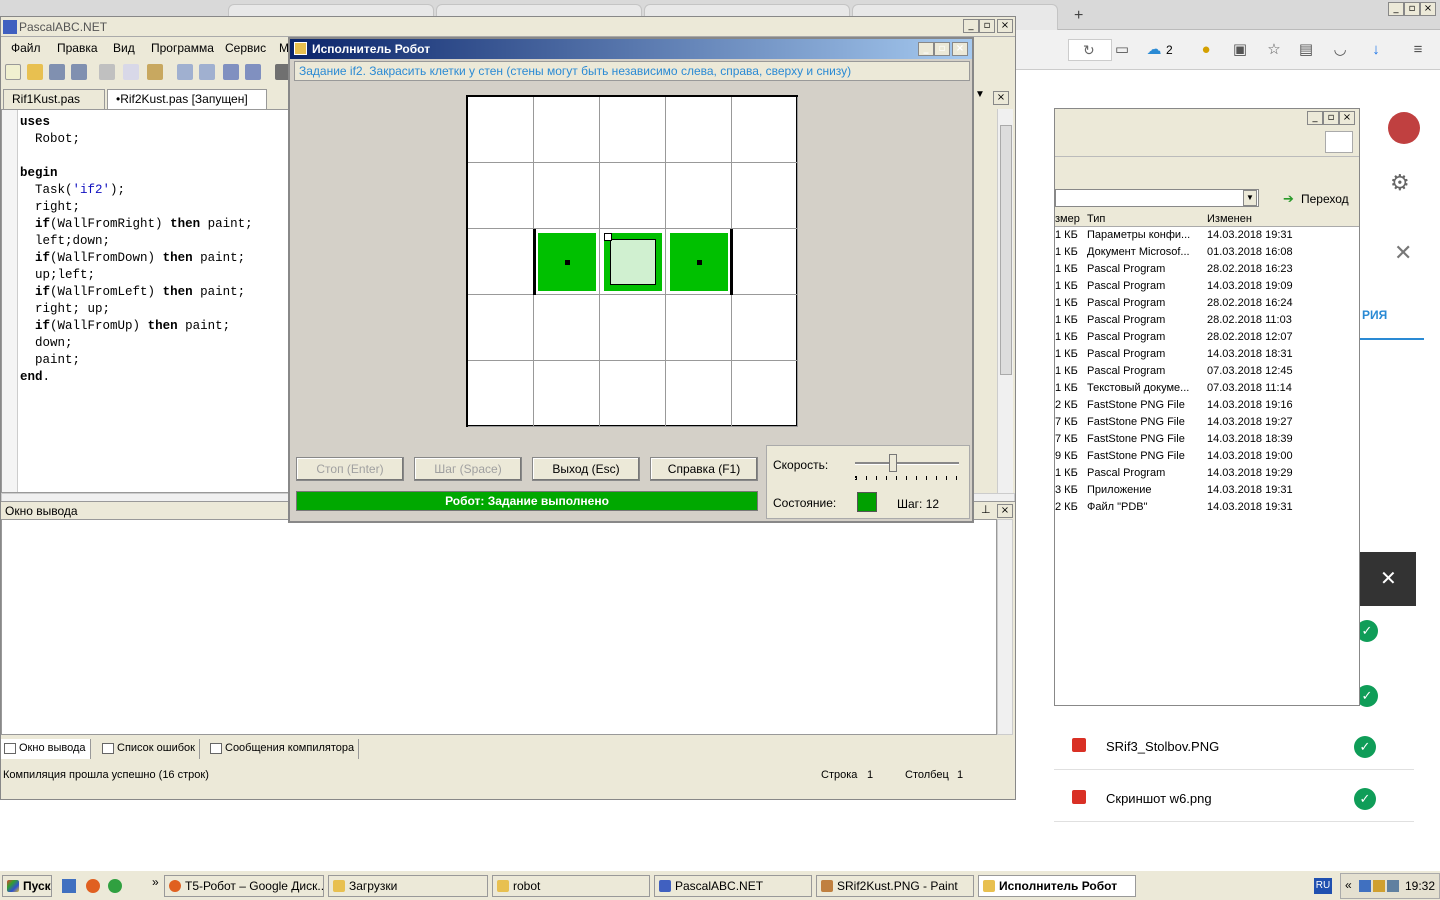  What do you see at coordinates (1340, 50) in the screenshot?
I see `pocket-icon: ◡` at bounding box center [1340, 50].